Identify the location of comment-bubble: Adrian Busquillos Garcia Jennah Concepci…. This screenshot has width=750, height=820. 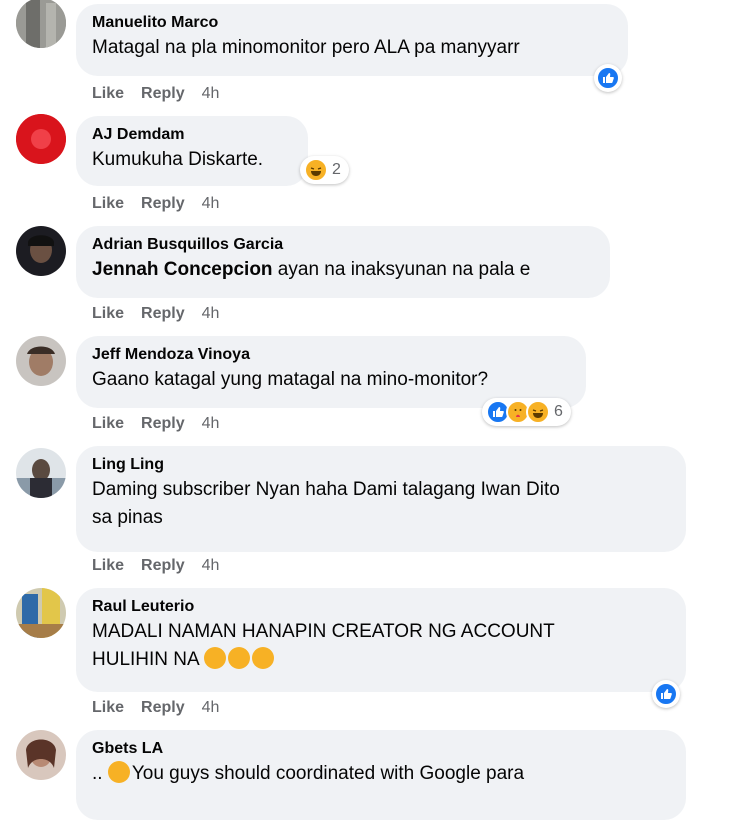
(343, 262).